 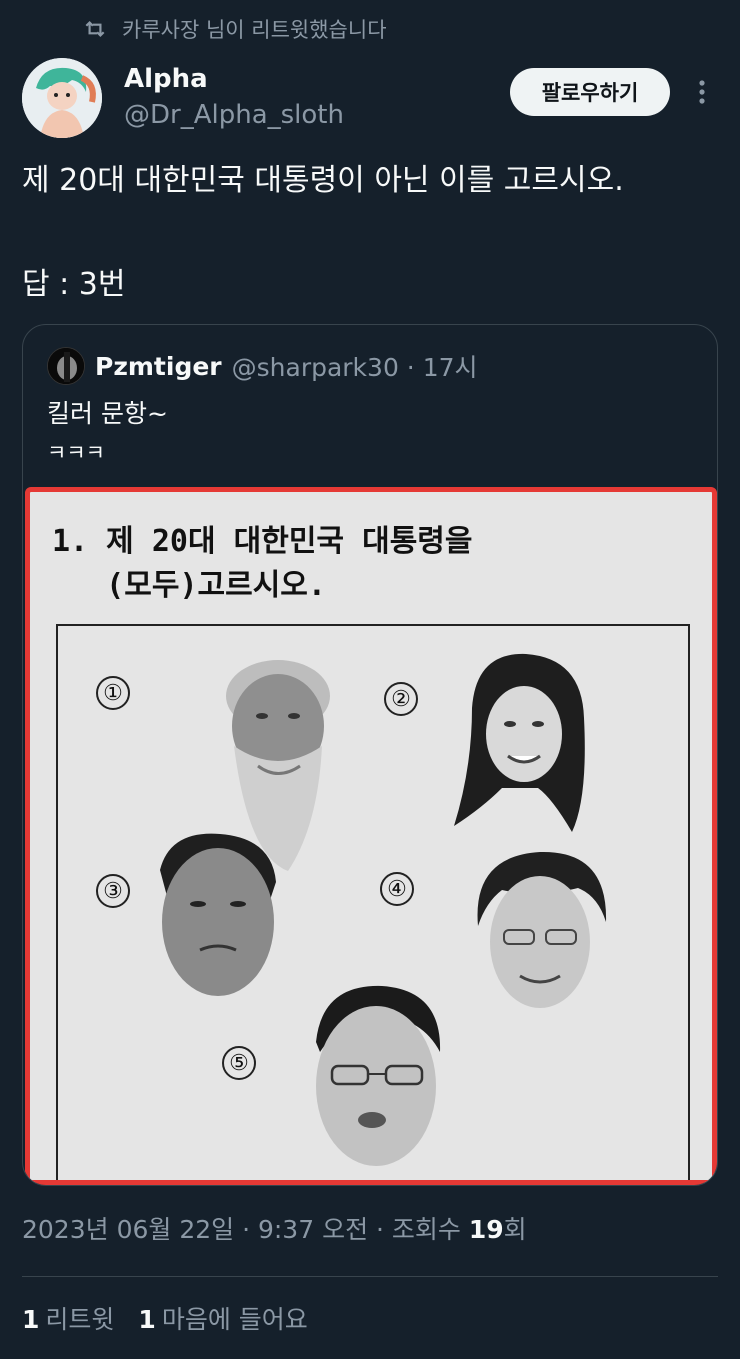 I want to click on quote-subtext: ㅋㅋㅋ, so click(x=76, y=453).